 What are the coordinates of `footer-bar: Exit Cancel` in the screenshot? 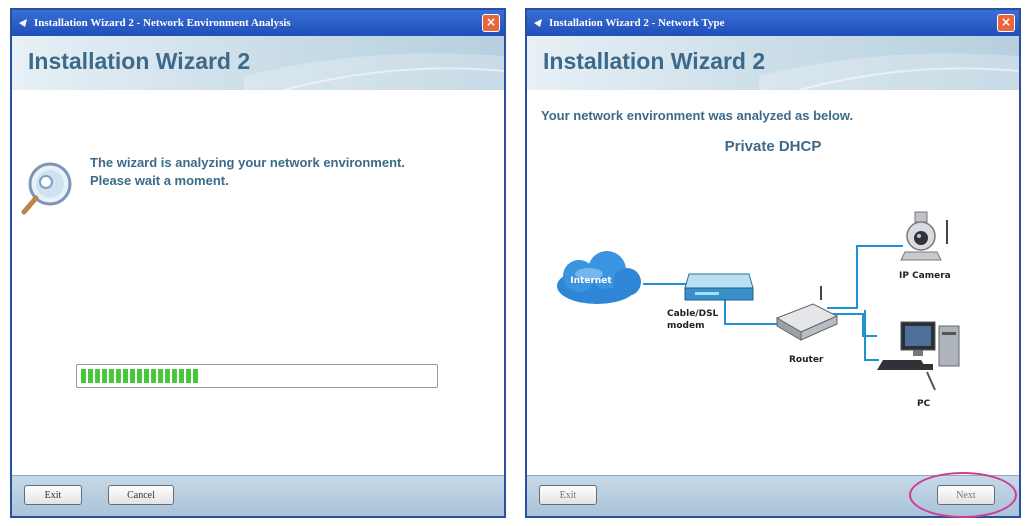 It's located at (258, 495).